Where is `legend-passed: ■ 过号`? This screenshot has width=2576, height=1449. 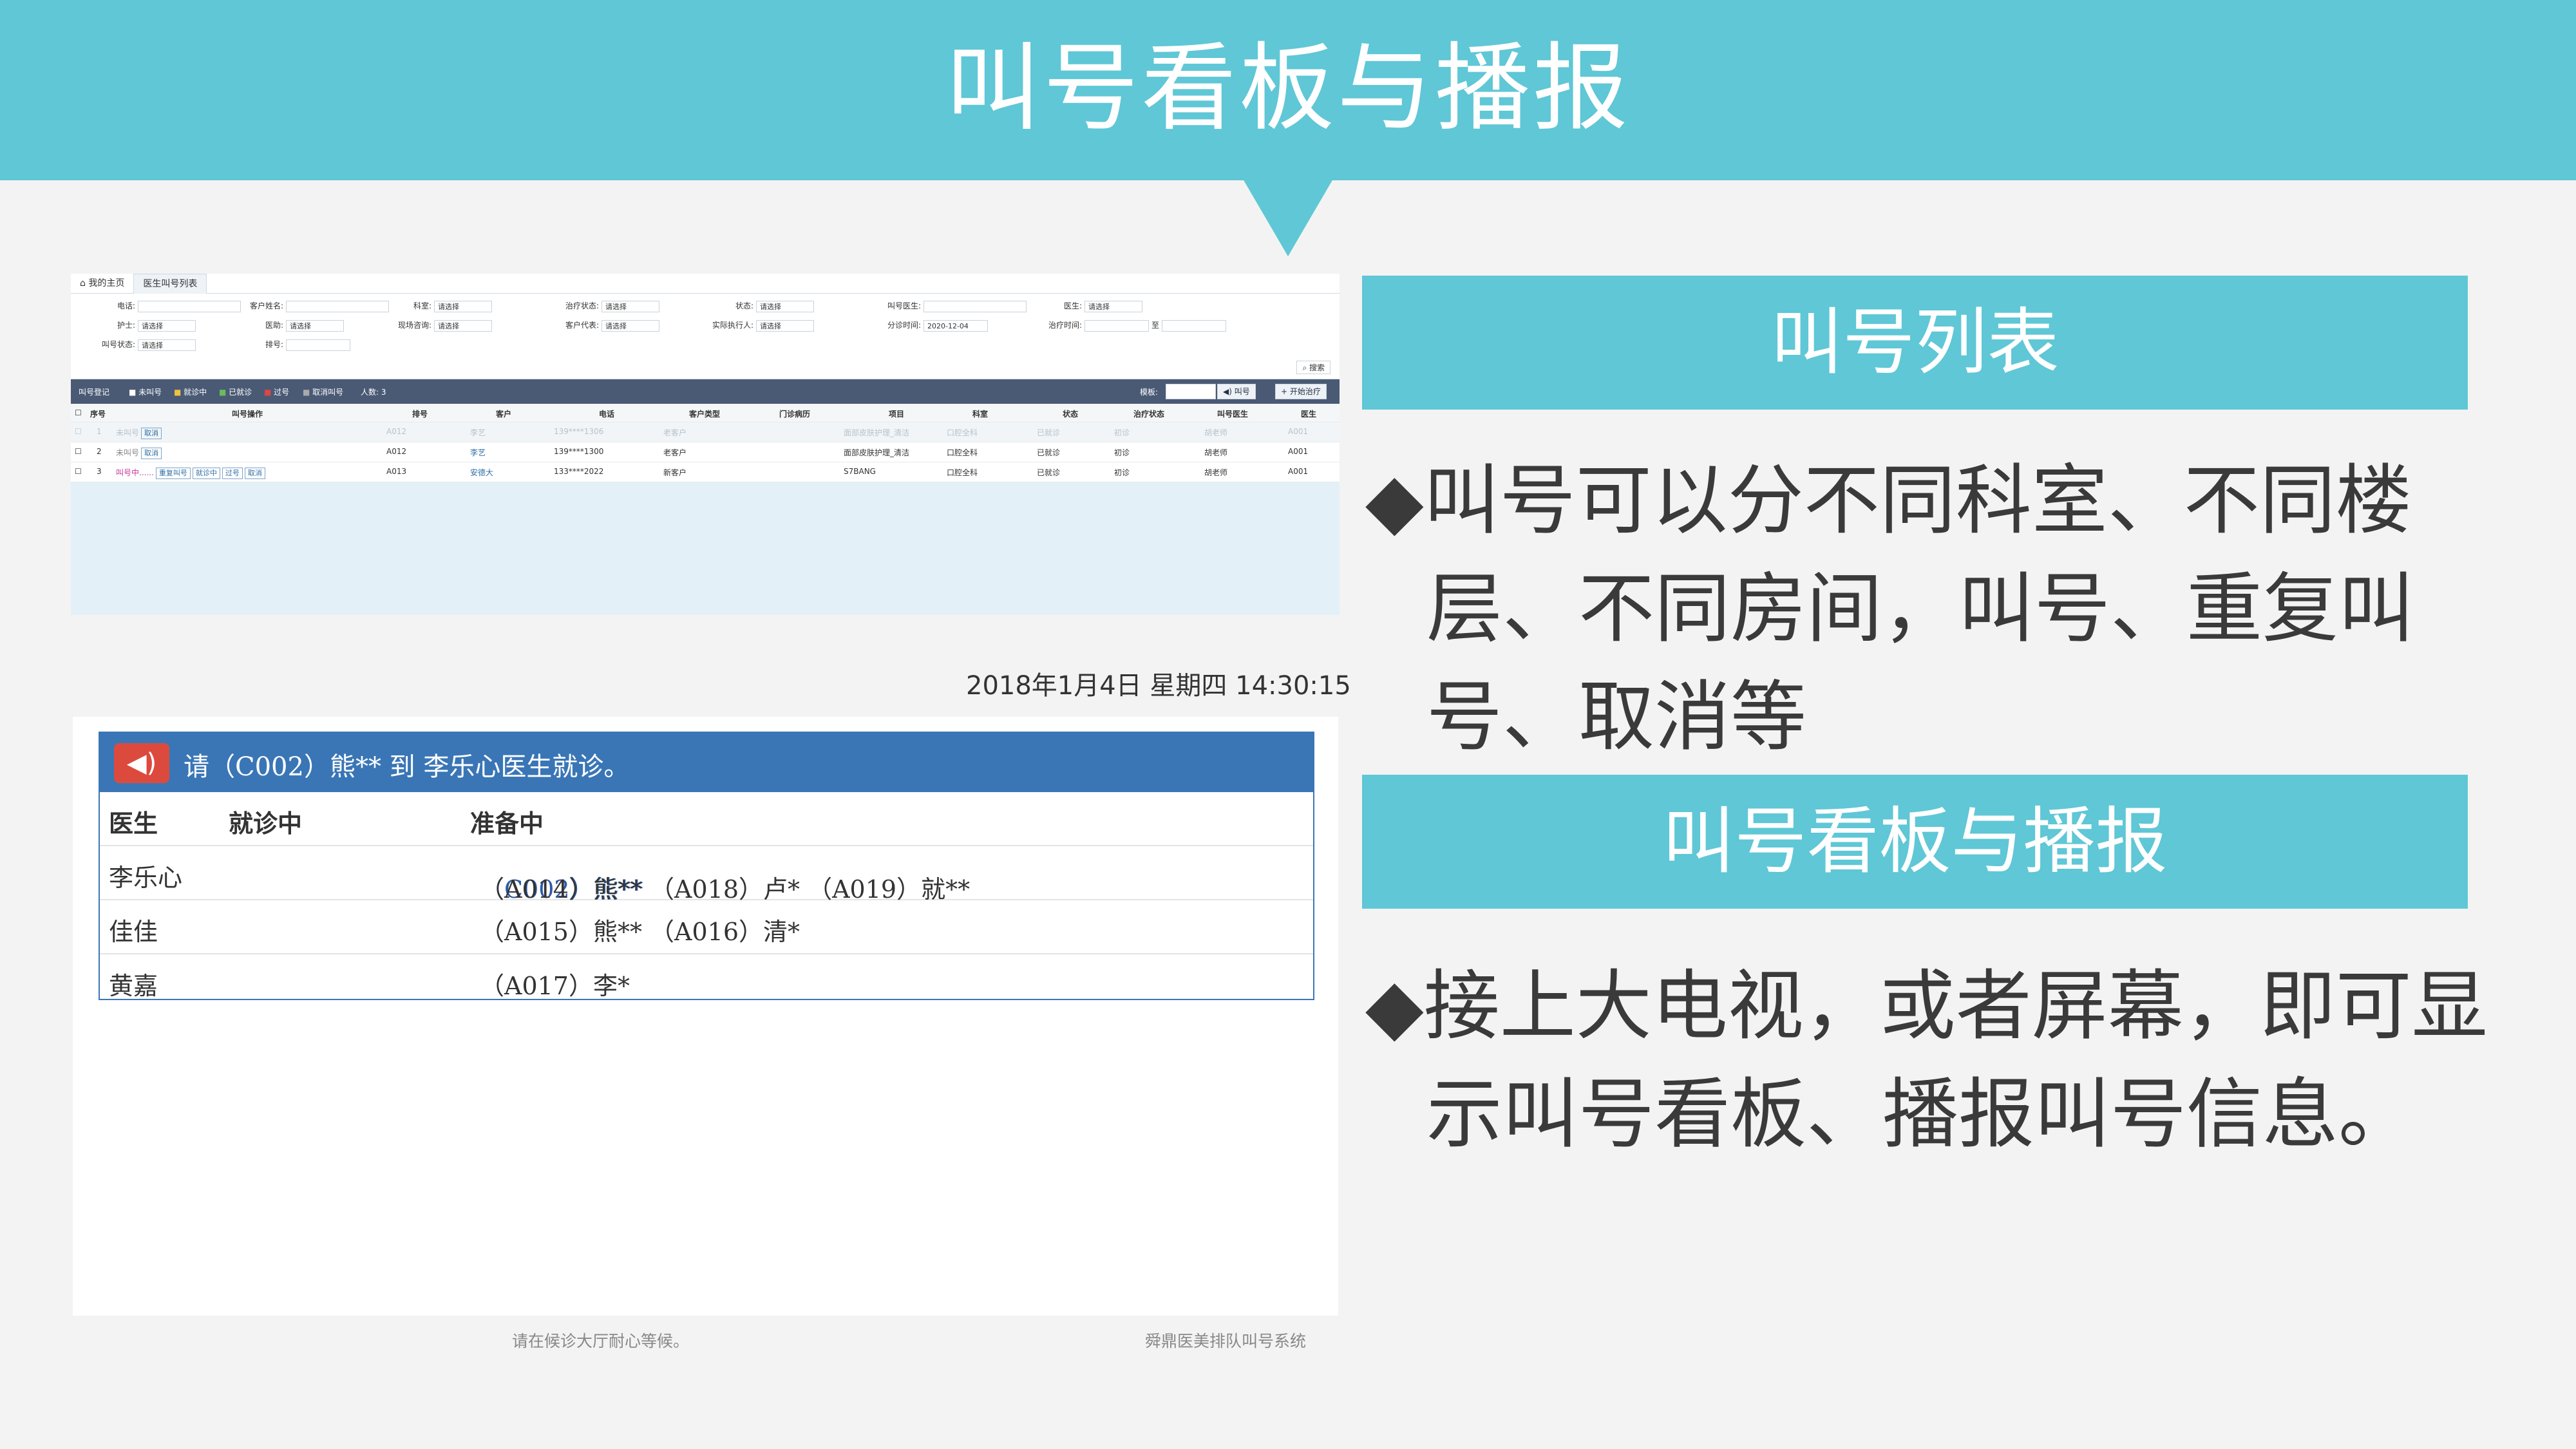
legend-passed: ■ 过号 is located at coordinates (277, 393).